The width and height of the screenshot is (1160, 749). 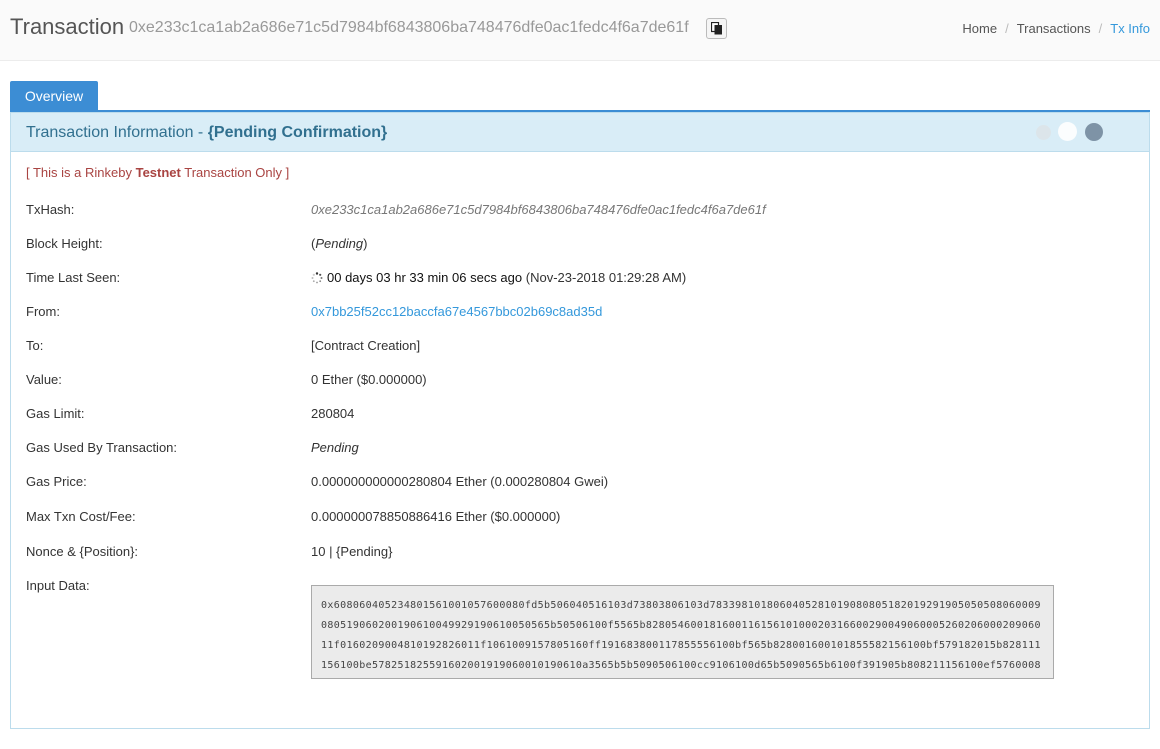 I want to click on to-value: [Contract Creation], so click(x=366, y=345).